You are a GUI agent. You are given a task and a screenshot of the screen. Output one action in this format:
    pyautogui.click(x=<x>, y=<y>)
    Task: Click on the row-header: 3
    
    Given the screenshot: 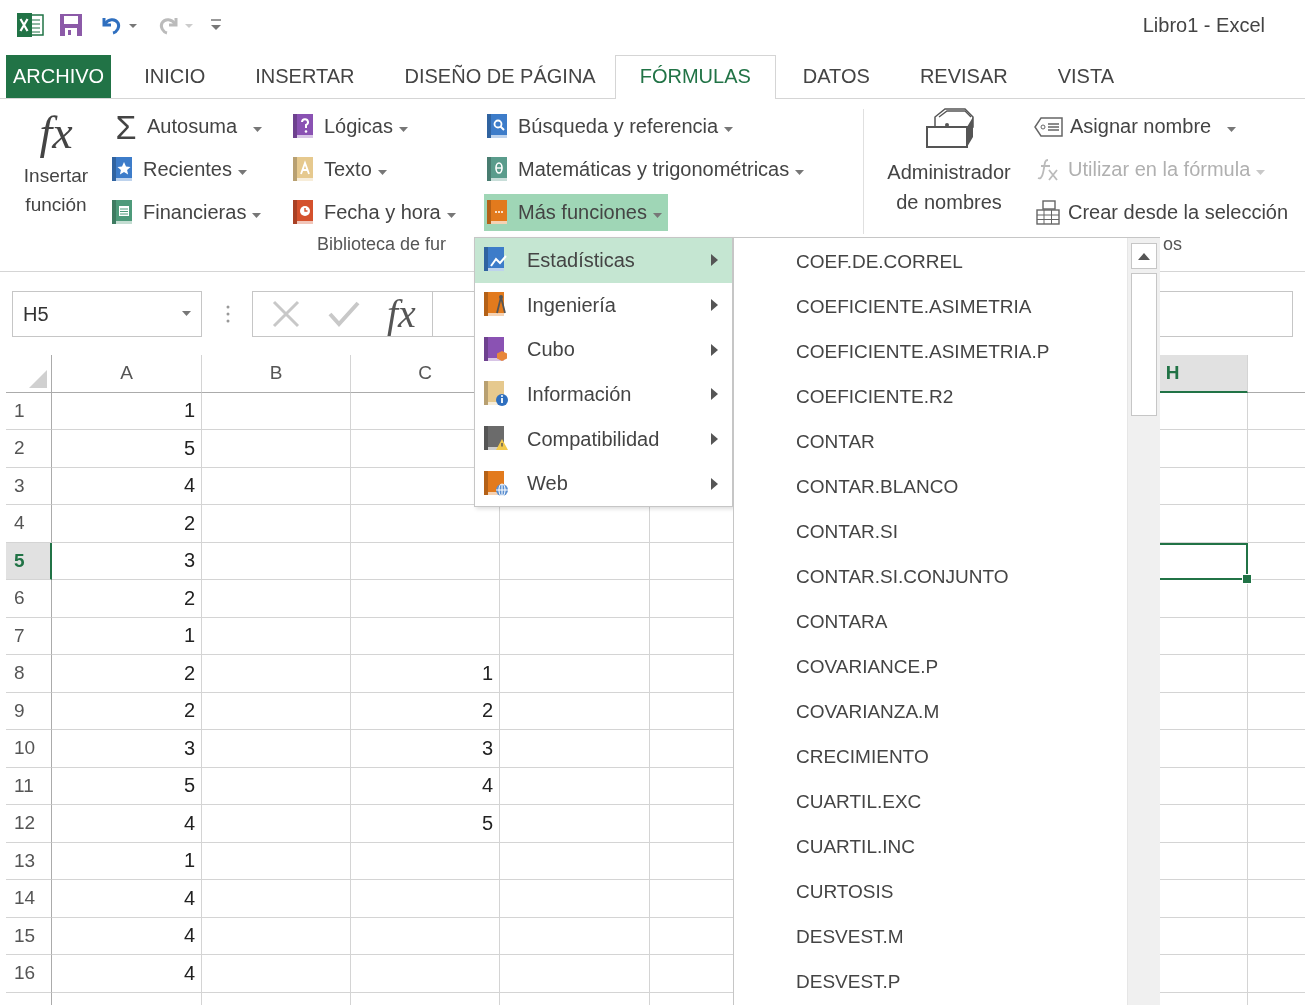 What is the action you would take?
    pyautogui.click(x=29, y=486)
    